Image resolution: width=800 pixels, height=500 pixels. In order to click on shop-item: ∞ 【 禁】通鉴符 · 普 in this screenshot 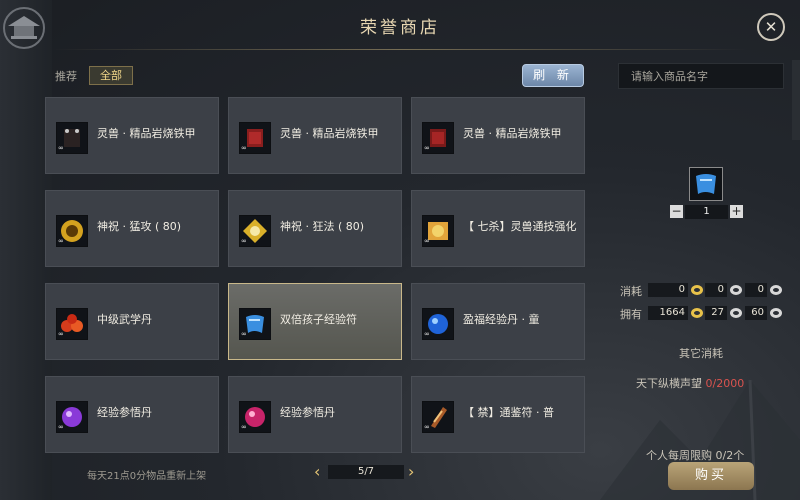, I will do `click(498, 414)`.